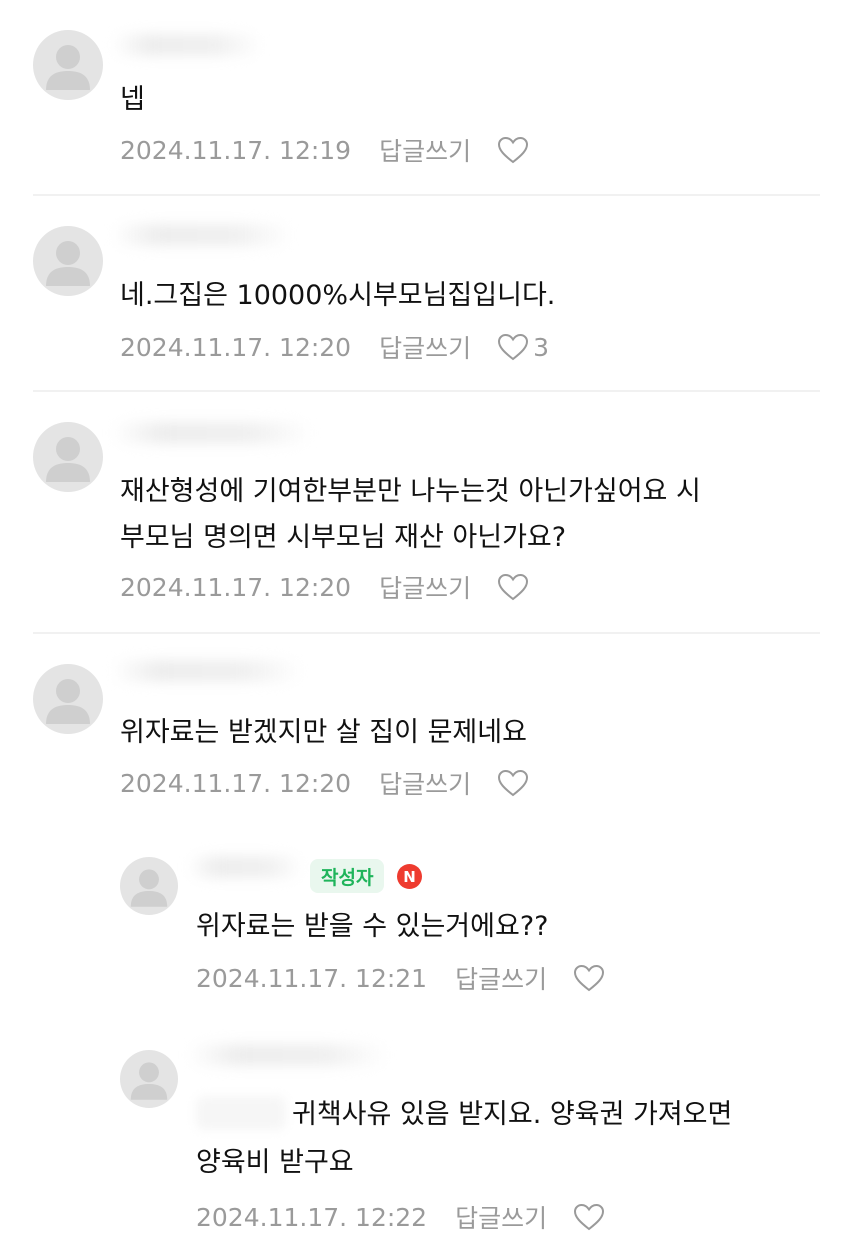  What do you see at coordinates (410, 491) in the screenshot?
I see `comment-text-line: 재산형성에 기여한부분만 나누는것 아닌가싶어요 시` at bounding box center [410, 491].